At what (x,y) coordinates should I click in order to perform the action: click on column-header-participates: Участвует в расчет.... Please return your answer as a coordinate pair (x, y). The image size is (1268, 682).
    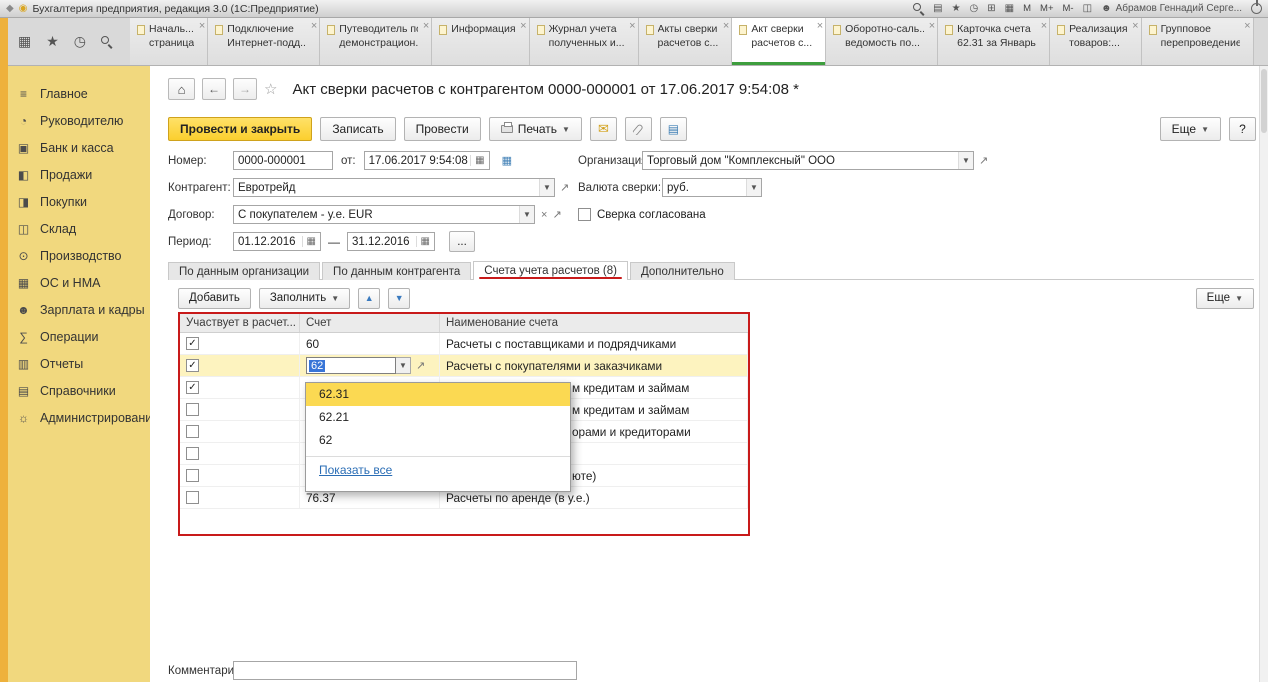
    Looking at the image, I should click on (240, 323).